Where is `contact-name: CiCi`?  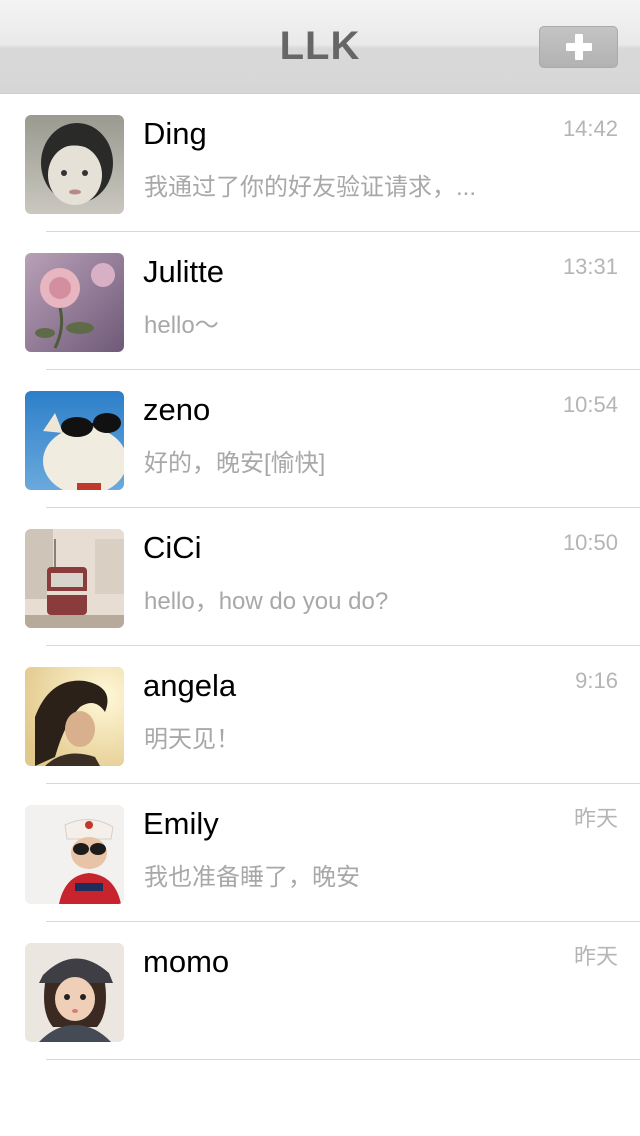
contact-name: CiCi is located at coordinates (172, 547).